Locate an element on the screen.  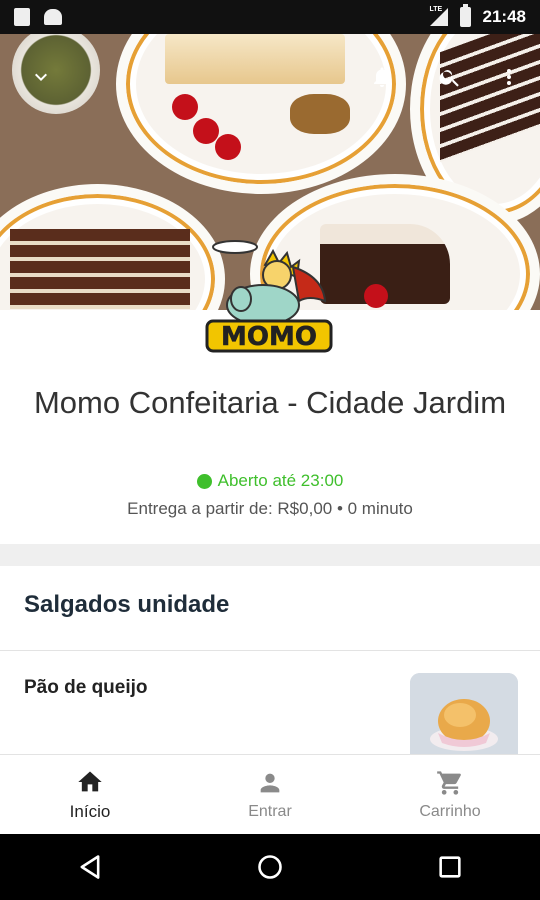
nav-item-entrar: Entrar is located at coordinates (270, 794).